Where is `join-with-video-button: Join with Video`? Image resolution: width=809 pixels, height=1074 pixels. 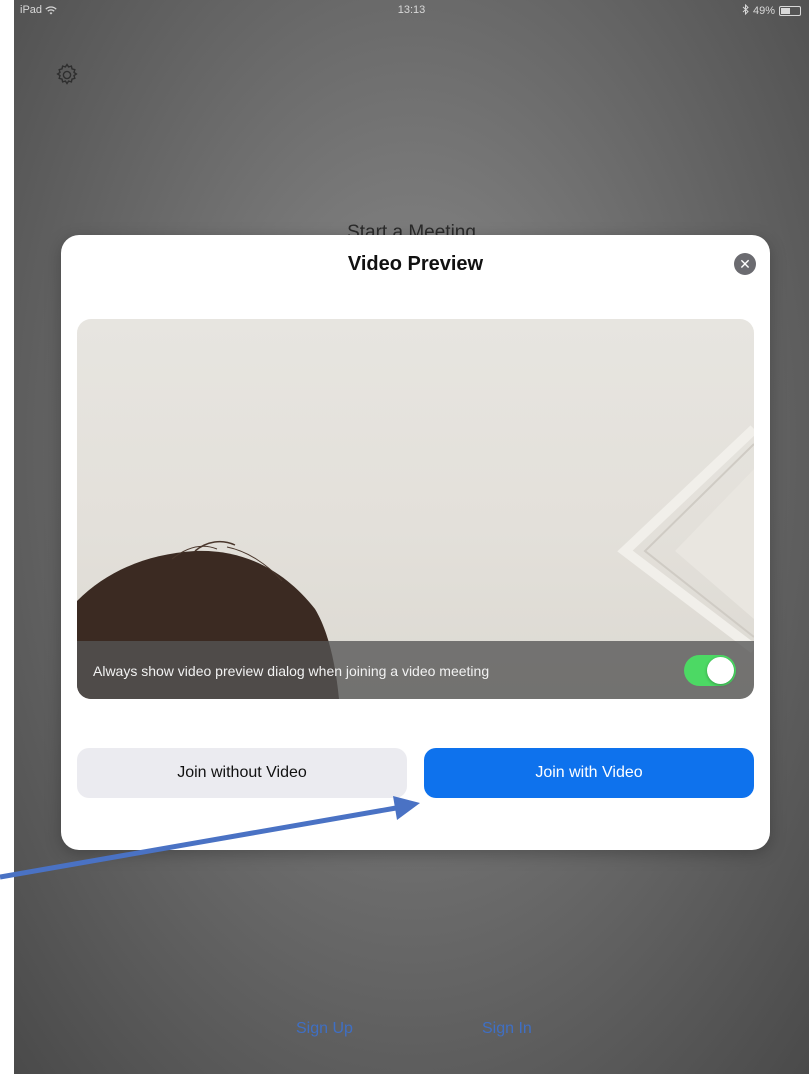 join-with-video-button: Join with Video is located at coordinates (589, 773).